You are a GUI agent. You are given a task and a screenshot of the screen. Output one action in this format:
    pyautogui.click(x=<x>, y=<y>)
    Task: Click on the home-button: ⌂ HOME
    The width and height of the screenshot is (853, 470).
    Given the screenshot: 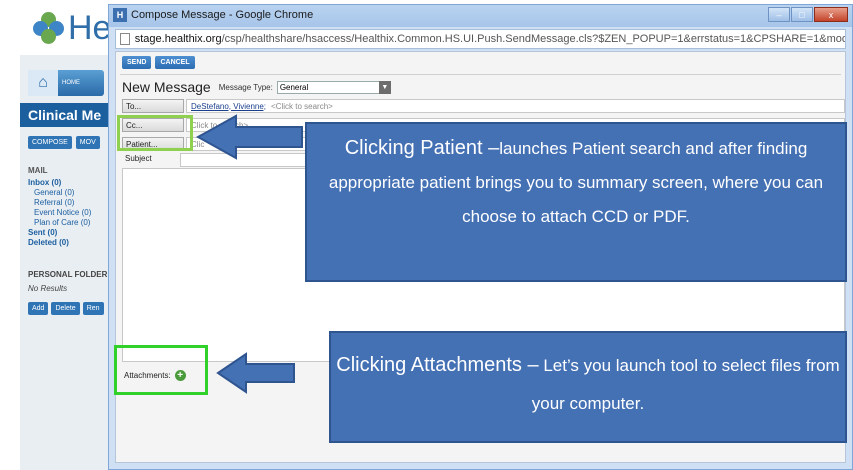 What is the action you would take?
    pyautogui.click(x=66, y=83)
    